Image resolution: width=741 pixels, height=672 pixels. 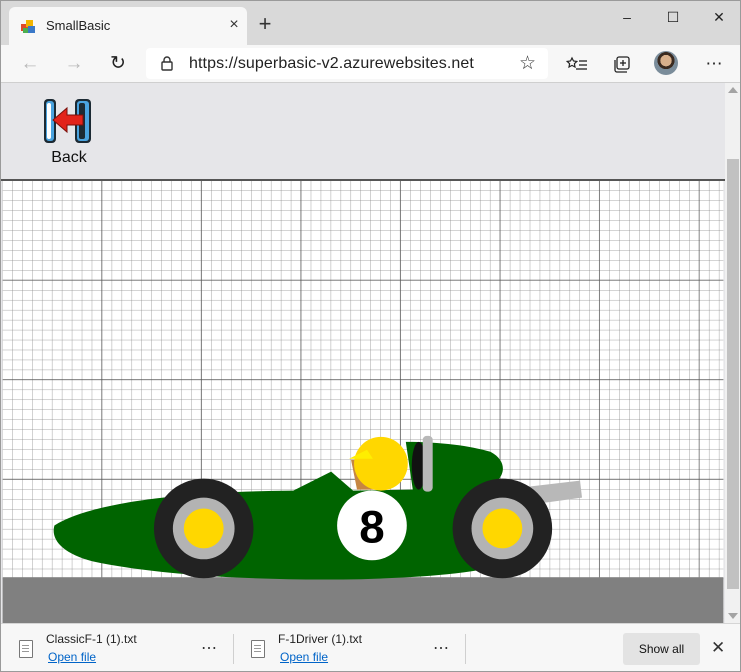 What do you see at coordinates (370, 23) in the screenshot?
I see `tab-strip: SmallBasic × + – ☐ ✕` at bounding box center [370, 23].